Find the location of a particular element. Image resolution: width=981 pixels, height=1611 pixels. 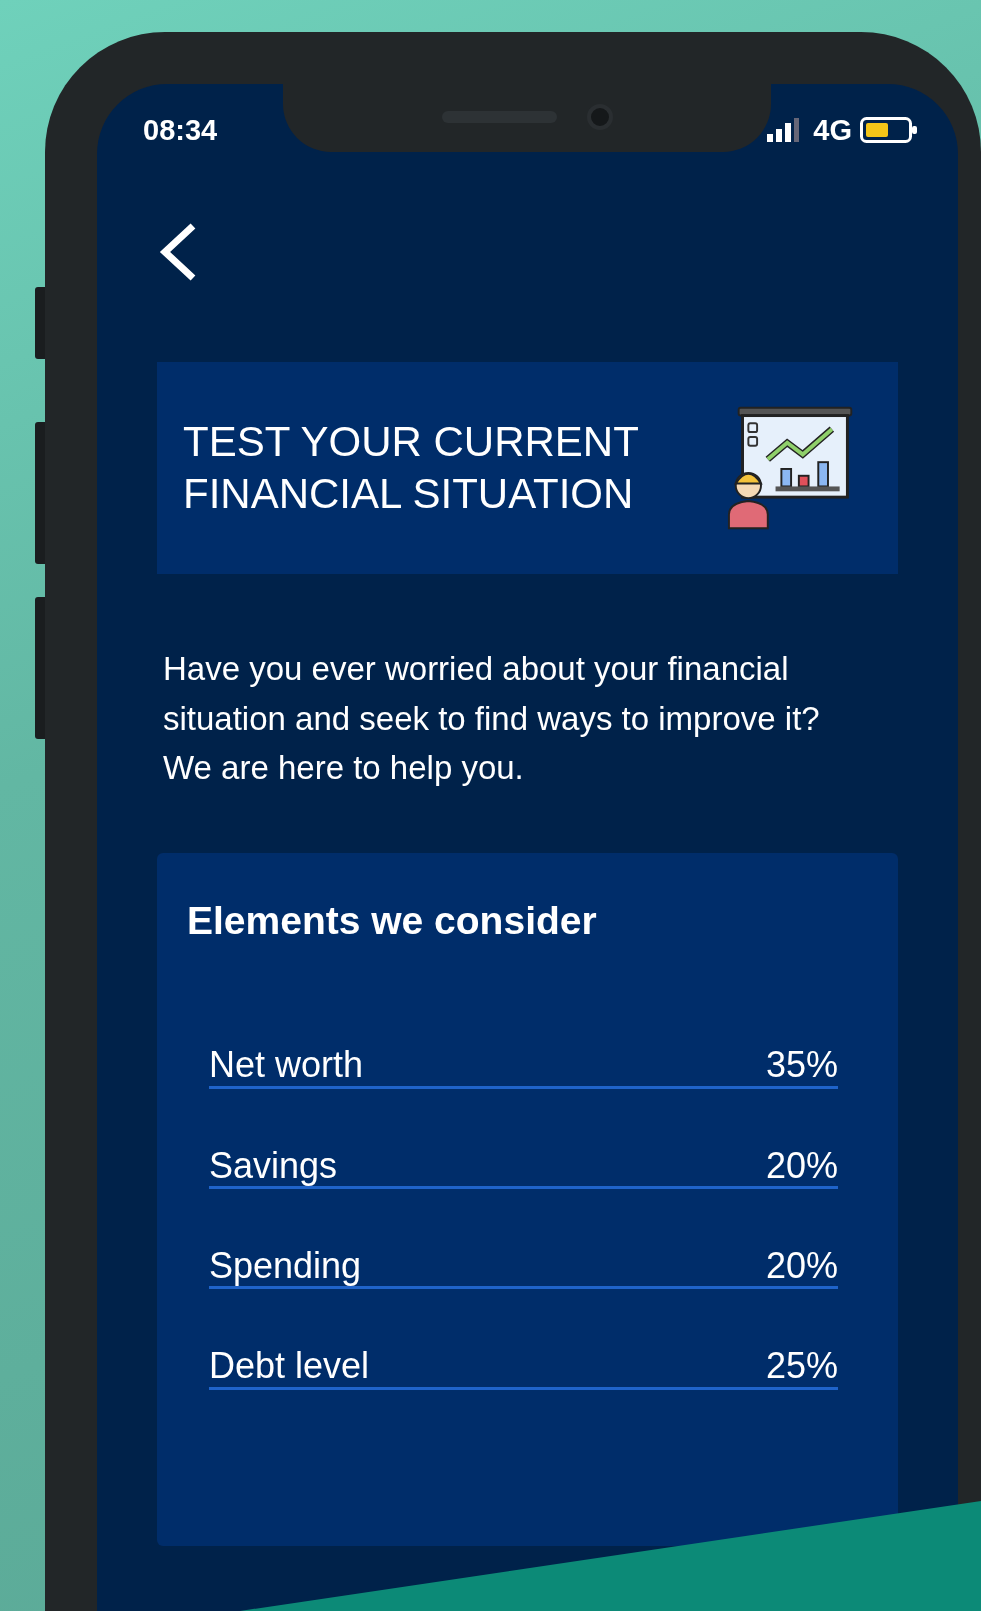

banner-title: TEST YOUR CURRENT FINANCIAL SITUATION is located at coordinates (411, 467).